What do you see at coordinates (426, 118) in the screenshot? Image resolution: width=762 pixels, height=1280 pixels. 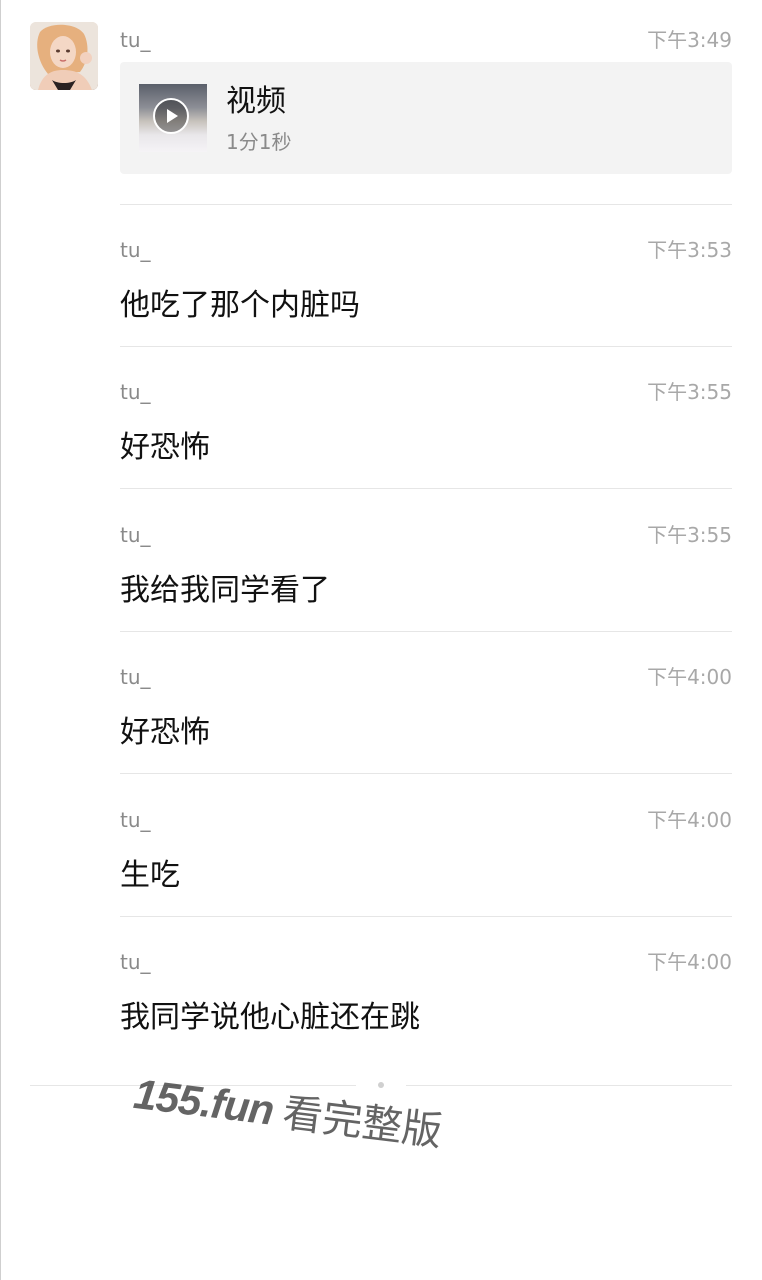 I see `video-message-card: 视频 1分1秒` at bounding box center [426, 118].